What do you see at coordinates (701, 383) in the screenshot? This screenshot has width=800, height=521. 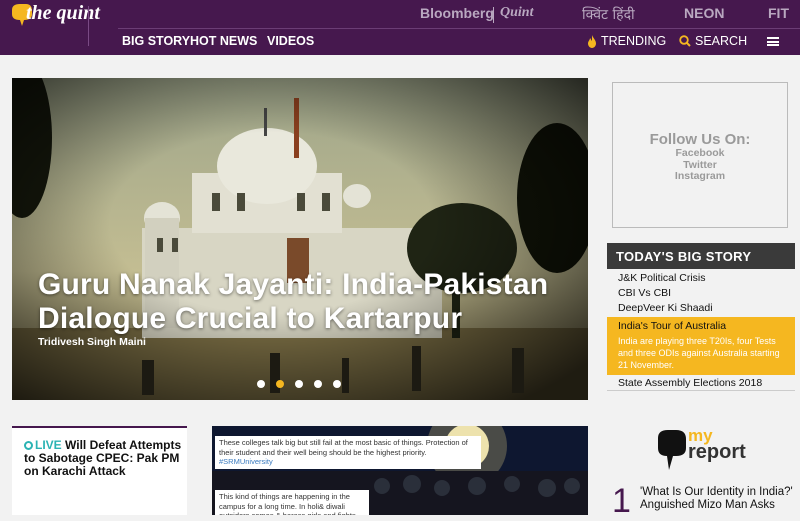 I see `story-link: State Assembly Elections 2018` at bounding box center [701, 383].